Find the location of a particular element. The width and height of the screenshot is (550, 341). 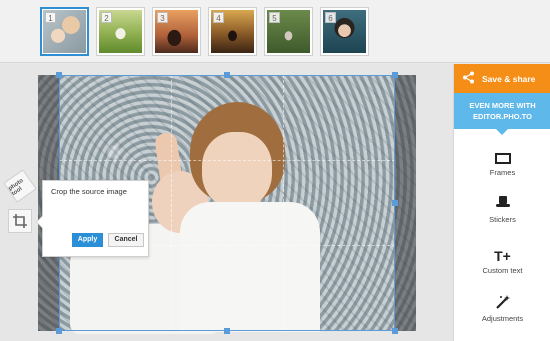

promo-line-2: EDITOR.PHO.TO is located at coordinates (502, 116).